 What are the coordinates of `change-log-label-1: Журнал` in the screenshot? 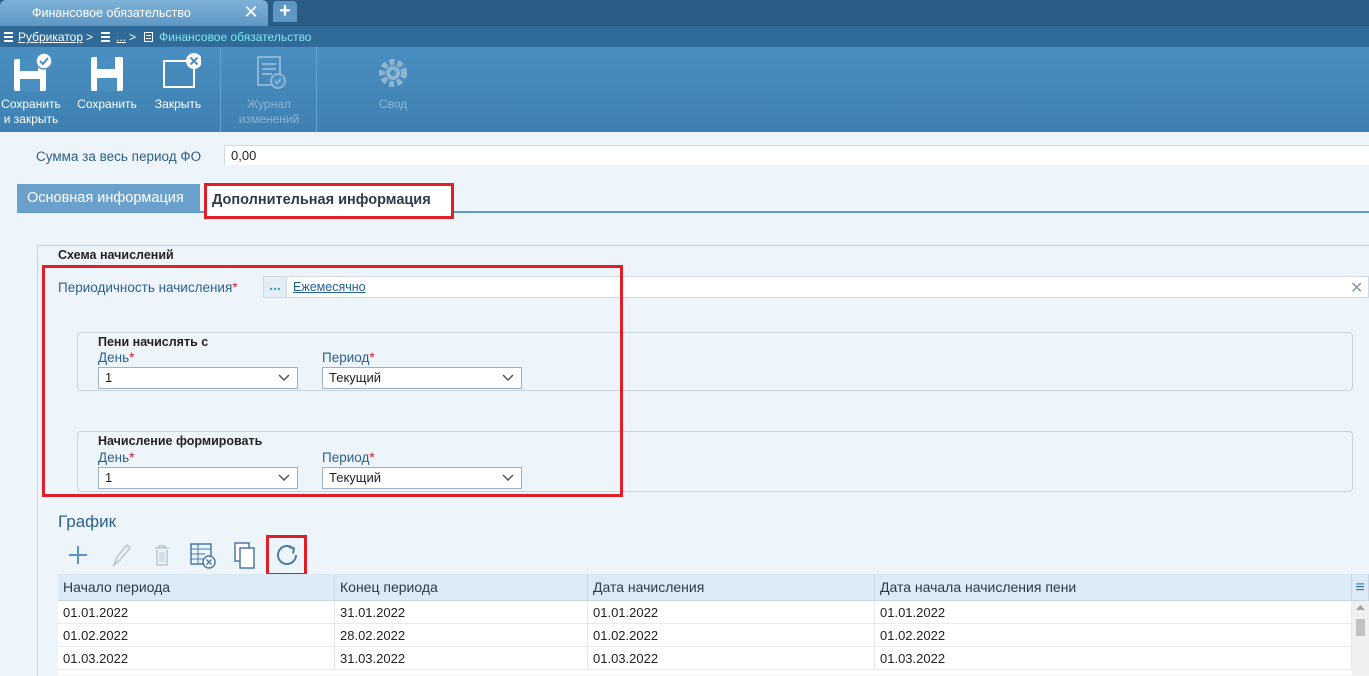 It's located at (269, 104).